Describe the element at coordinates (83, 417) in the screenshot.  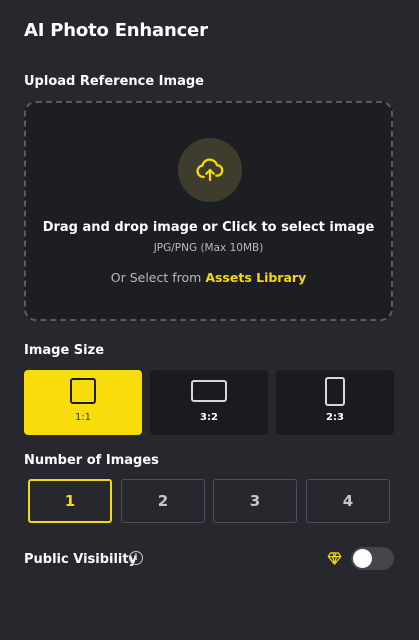
I see `size-option-label: 1:1` at that location.